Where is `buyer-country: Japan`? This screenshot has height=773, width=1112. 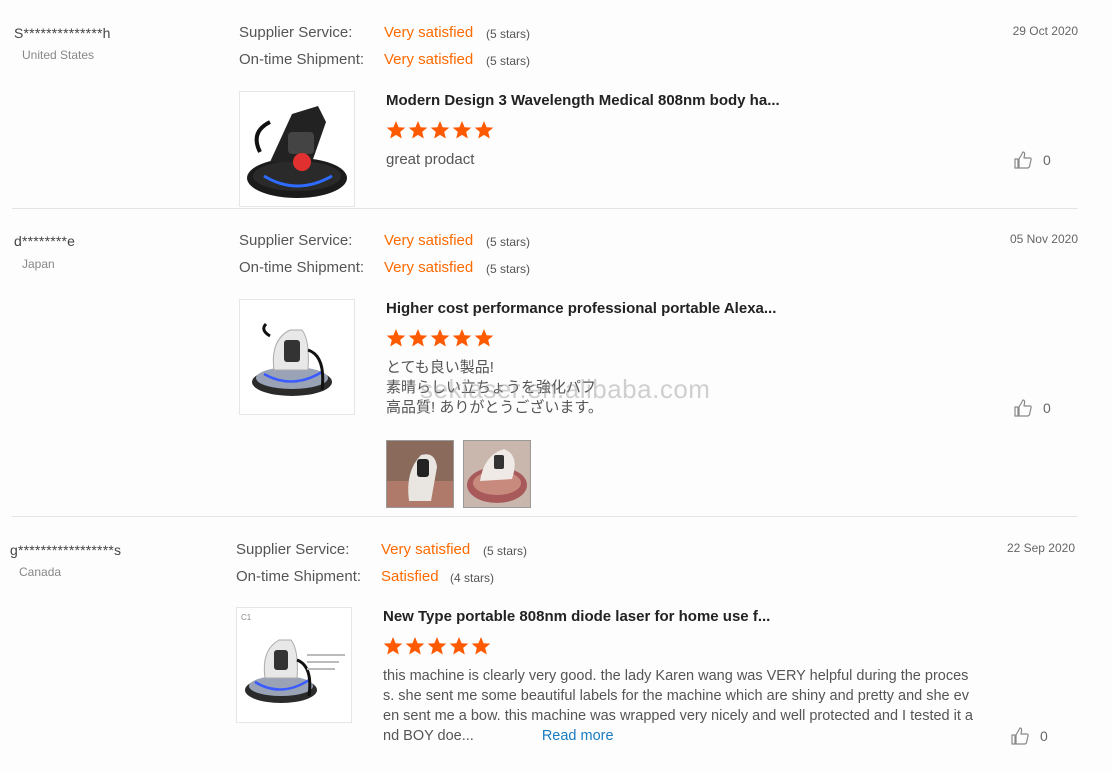 buyer-country: Japan is located at coordinates (38, 264).